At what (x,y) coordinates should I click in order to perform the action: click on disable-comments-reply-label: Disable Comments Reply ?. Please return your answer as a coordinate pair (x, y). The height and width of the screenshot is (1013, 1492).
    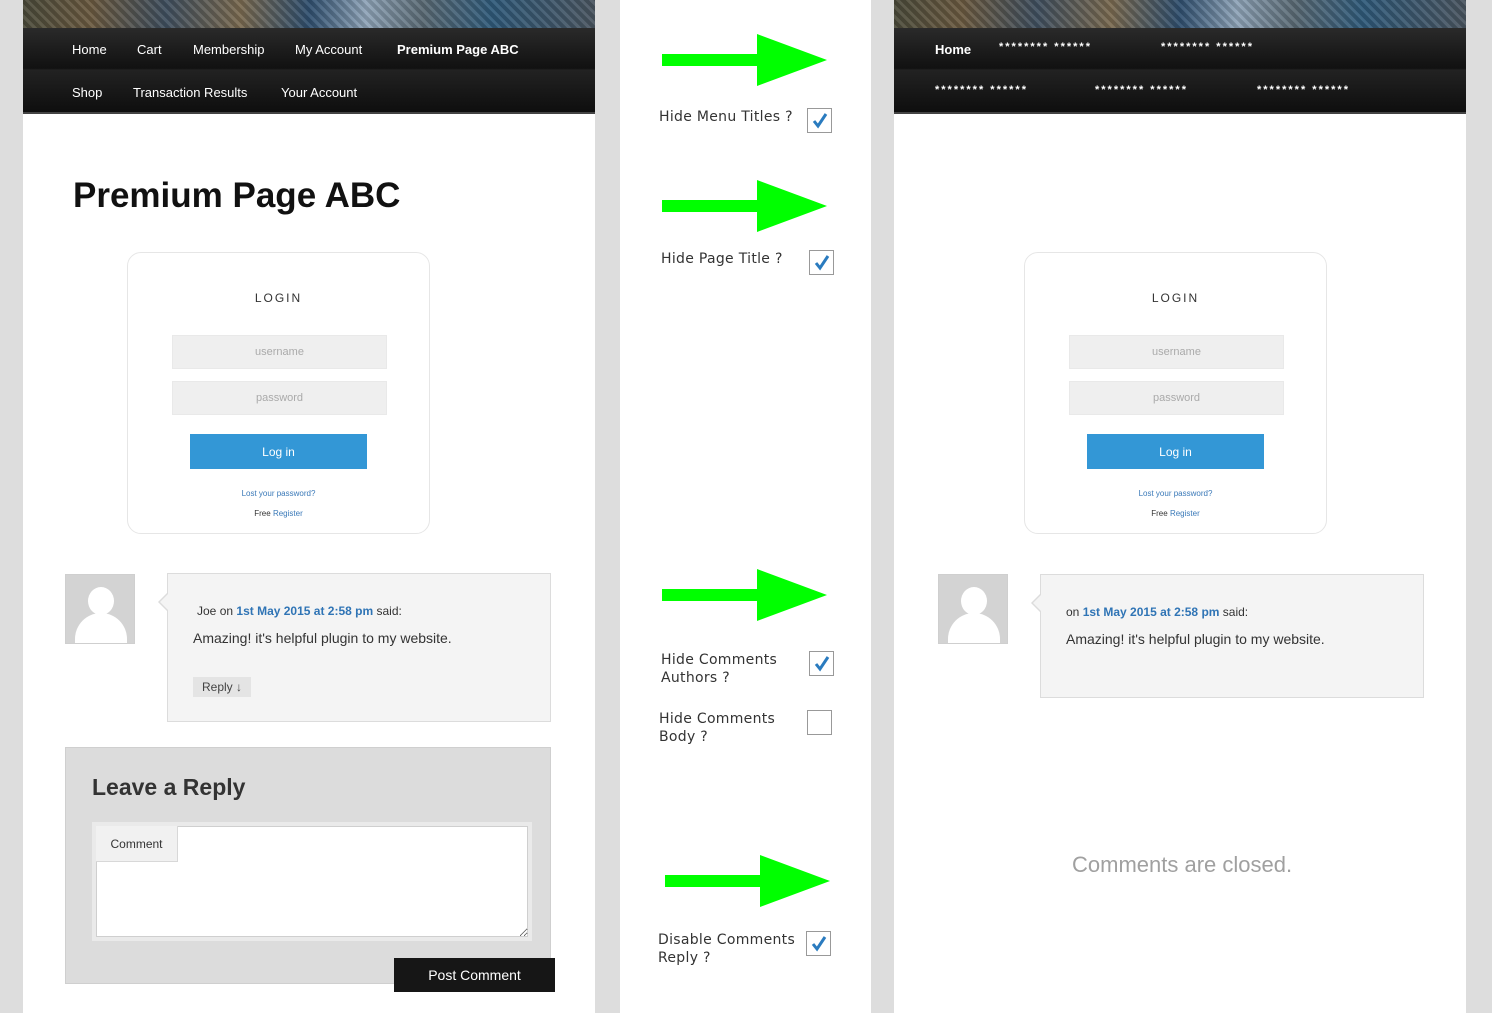
    Looking at the image, I should click on (726, 949).